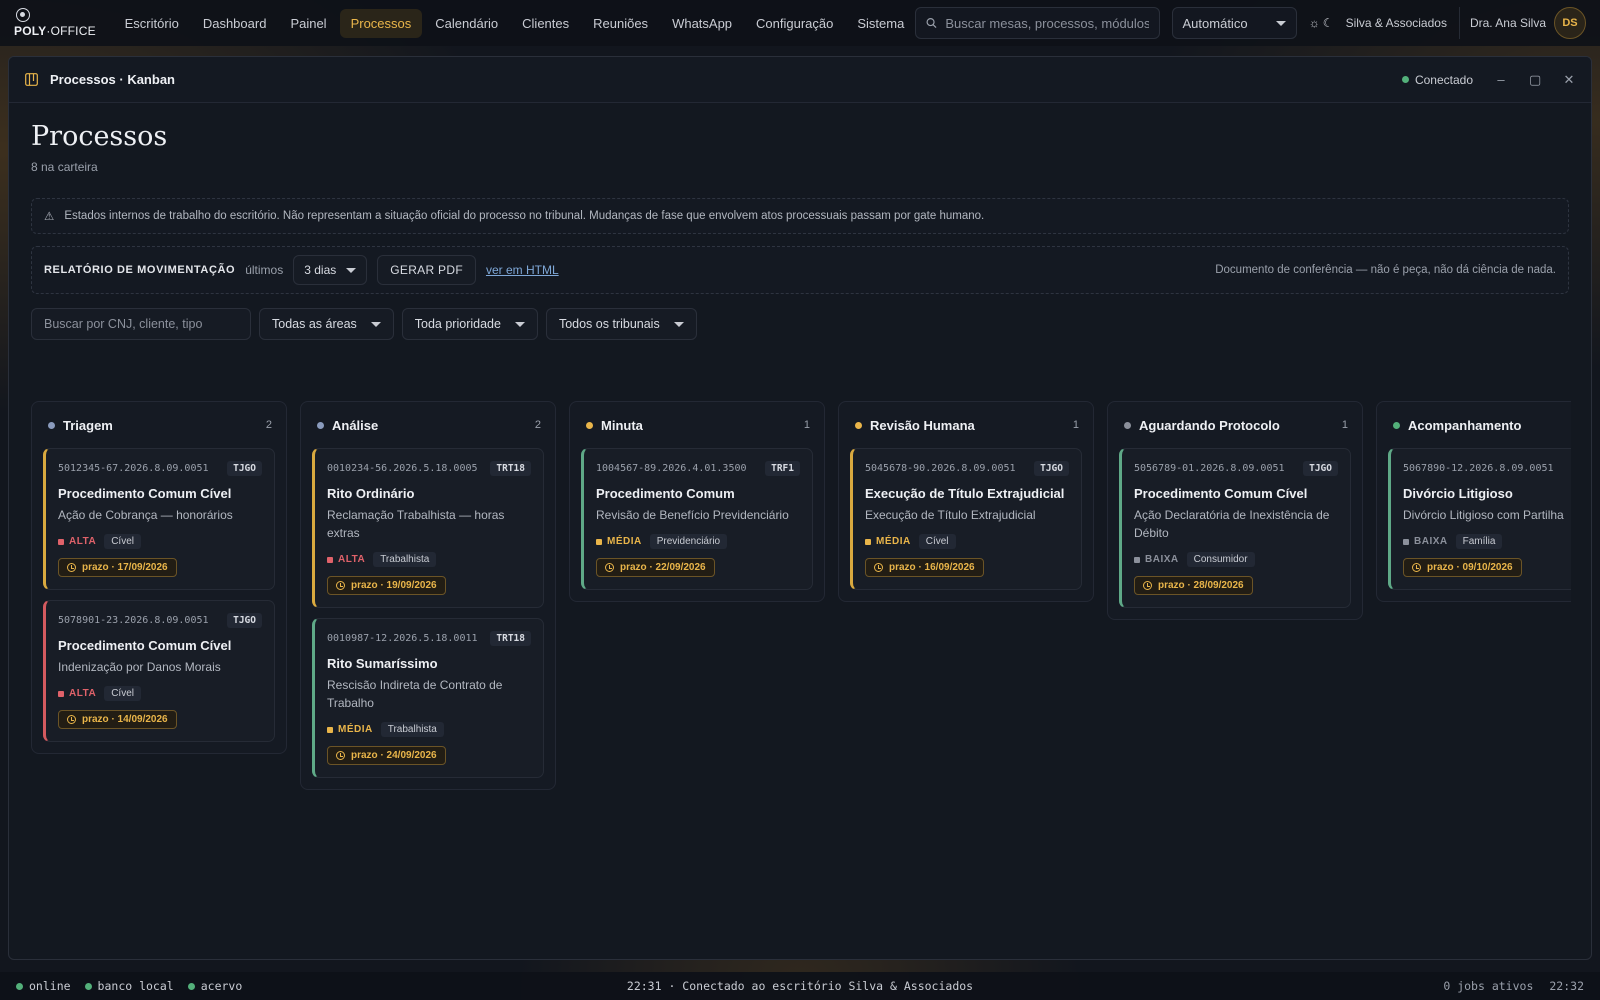  Describe the element at coordinates (314, 324) in the screenshot. I see `area-filter-value: Todas as áreas` at that location.